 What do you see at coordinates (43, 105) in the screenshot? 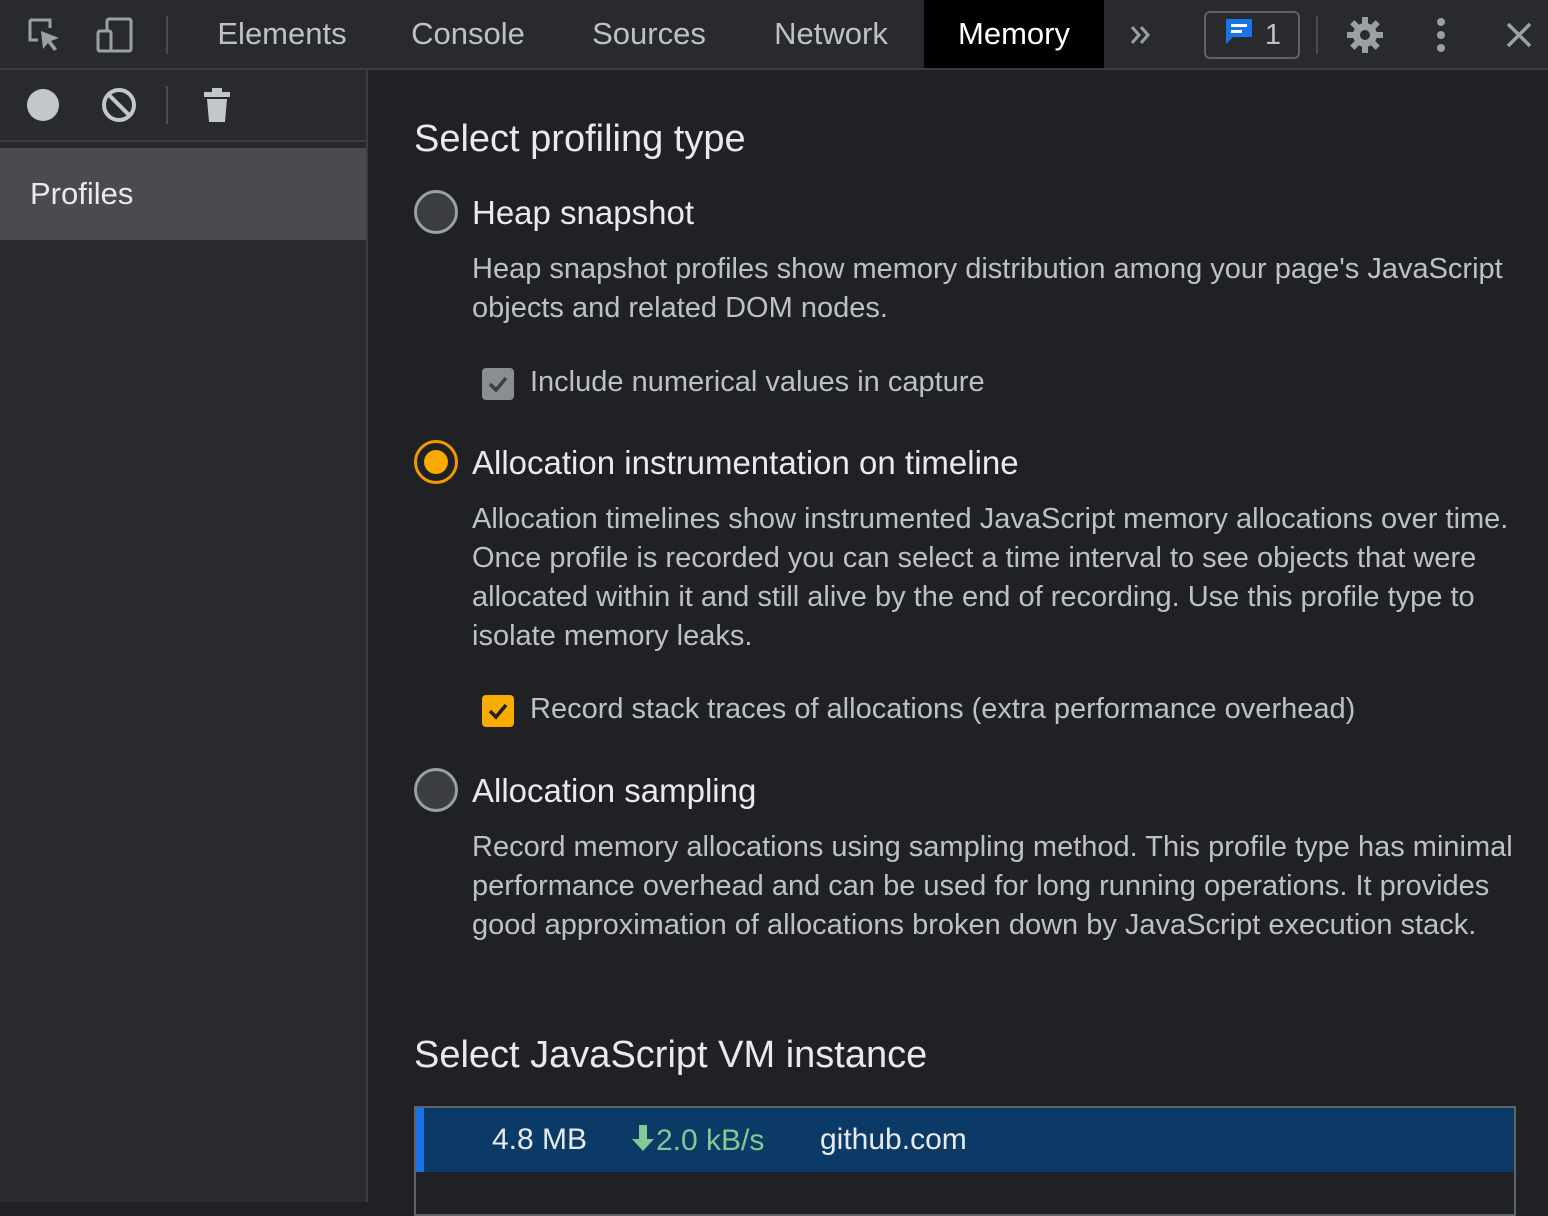
I see `record-icon` at bounding box center [43, 105].